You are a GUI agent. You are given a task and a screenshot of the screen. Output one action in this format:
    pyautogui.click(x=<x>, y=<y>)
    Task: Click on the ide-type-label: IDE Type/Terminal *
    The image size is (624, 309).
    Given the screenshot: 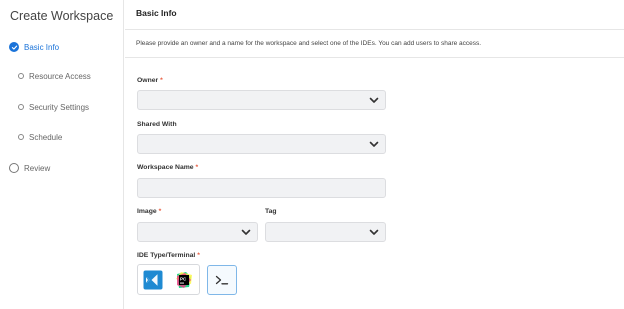 What is the action you would take?
    pyautogui.click(x=168, y=255)
    